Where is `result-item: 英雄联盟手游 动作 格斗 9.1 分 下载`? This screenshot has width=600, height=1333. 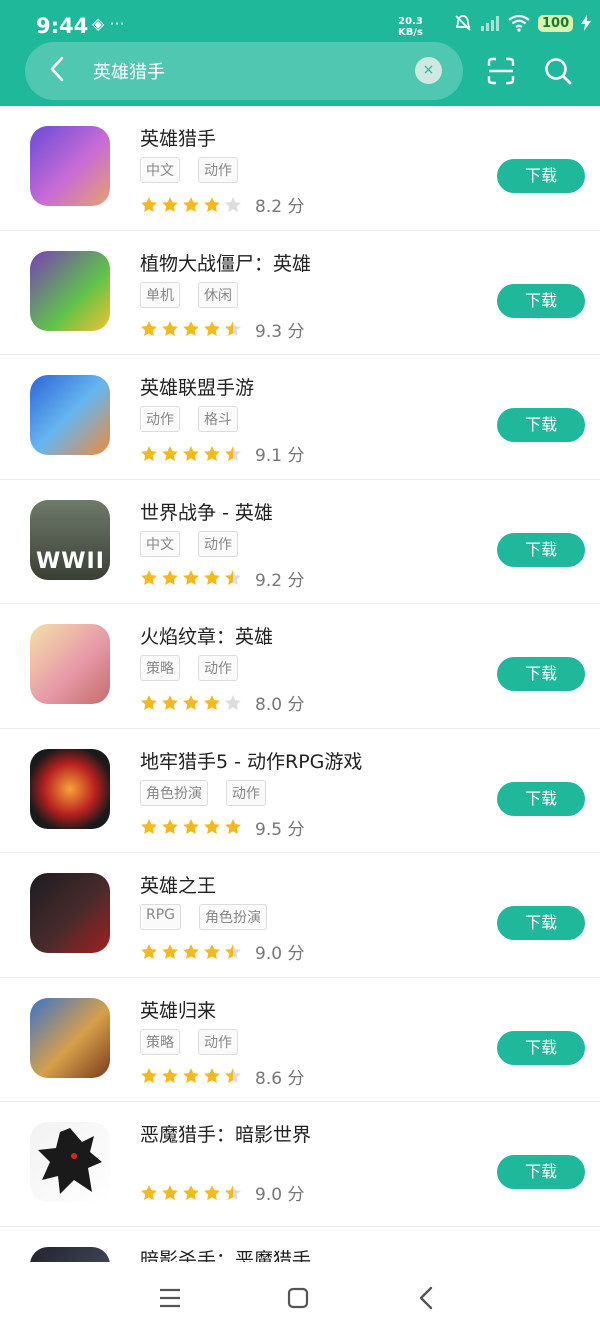
result-item: 英雄联盟手游 动作 格斗 9.1 分 下载 is located at coordinates (300, 417).